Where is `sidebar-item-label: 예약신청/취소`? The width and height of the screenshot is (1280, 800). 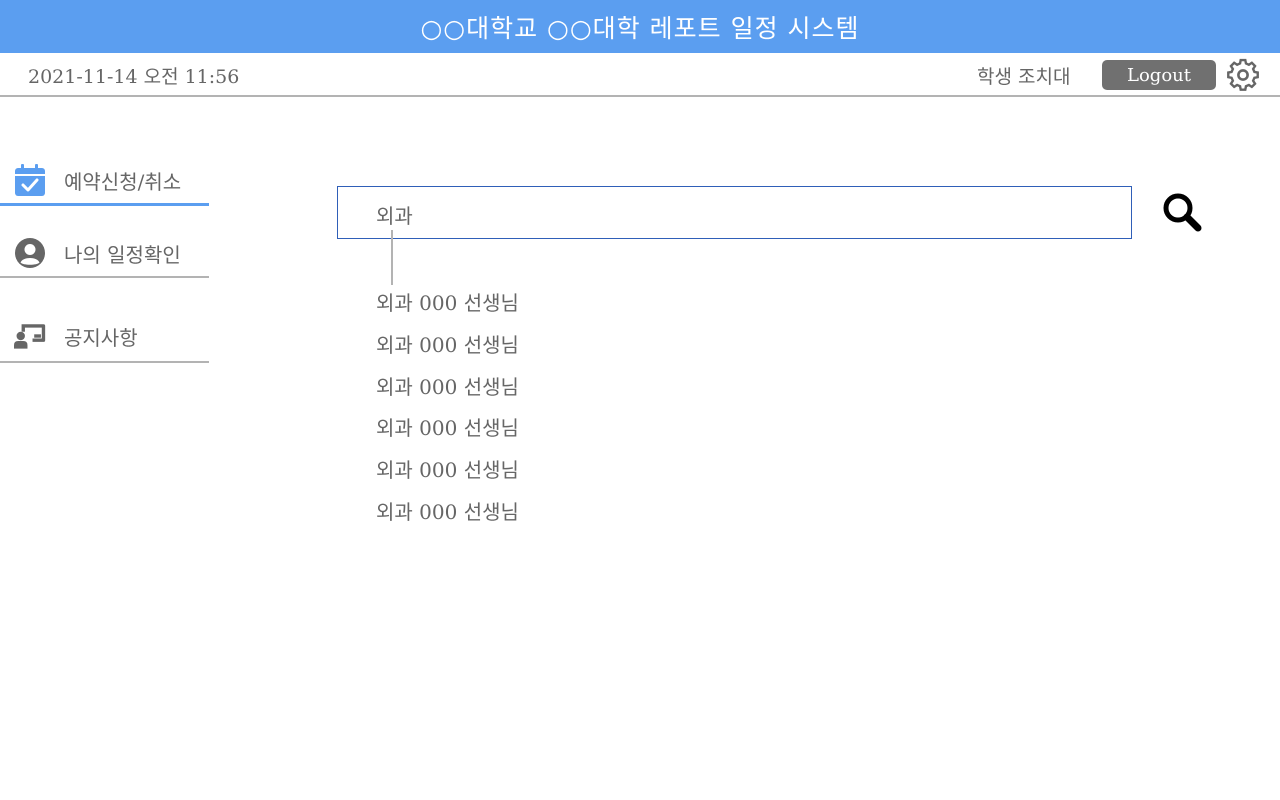
sidebar-item-label: 예약신청/취소 is located at coordinates (123, 181).